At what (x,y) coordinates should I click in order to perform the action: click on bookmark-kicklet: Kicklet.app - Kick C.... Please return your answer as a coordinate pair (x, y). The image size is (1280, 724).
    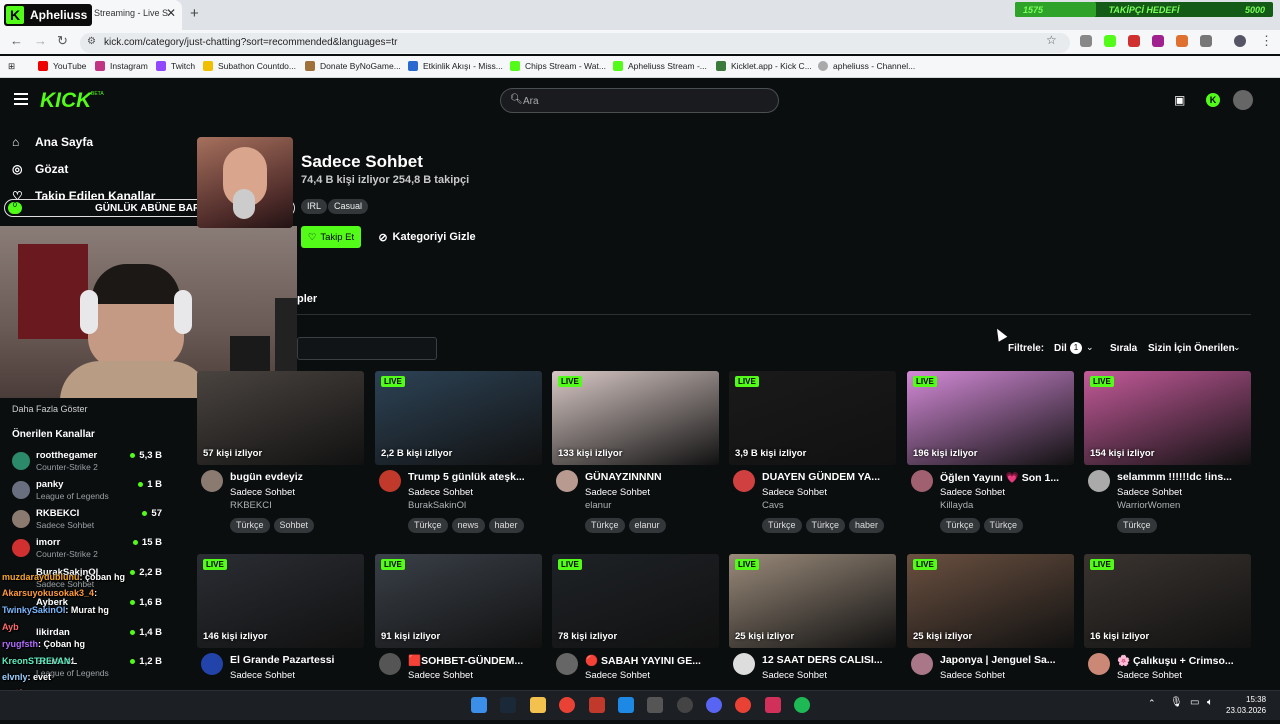
    Looking at the image, I should click on (764, 66).